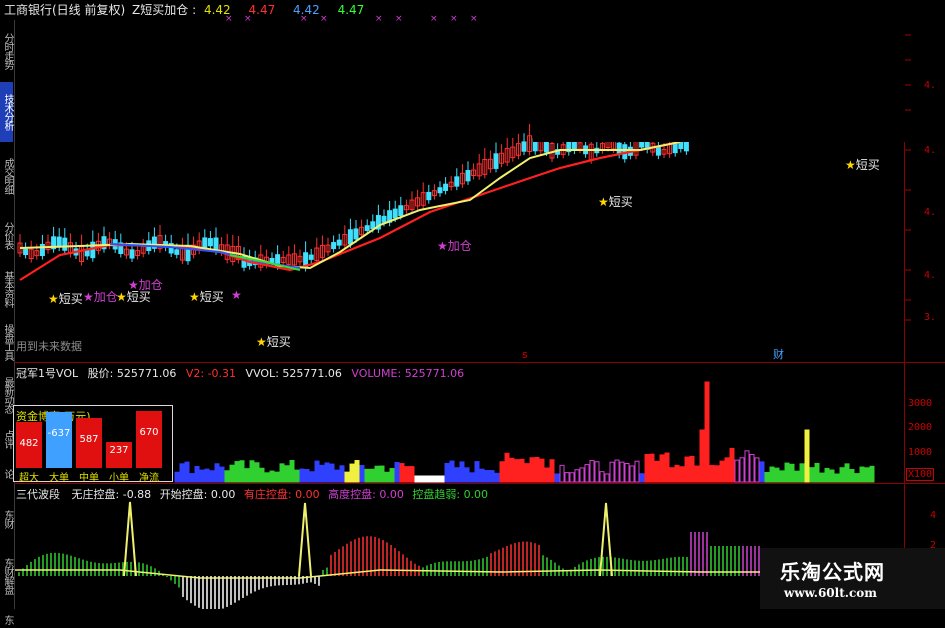 This screenshot has height=628, width=945. Describe the element at coordinates (832, 572) in the screenshot. I see `watermark-name: 乐淘公式网` at that location.